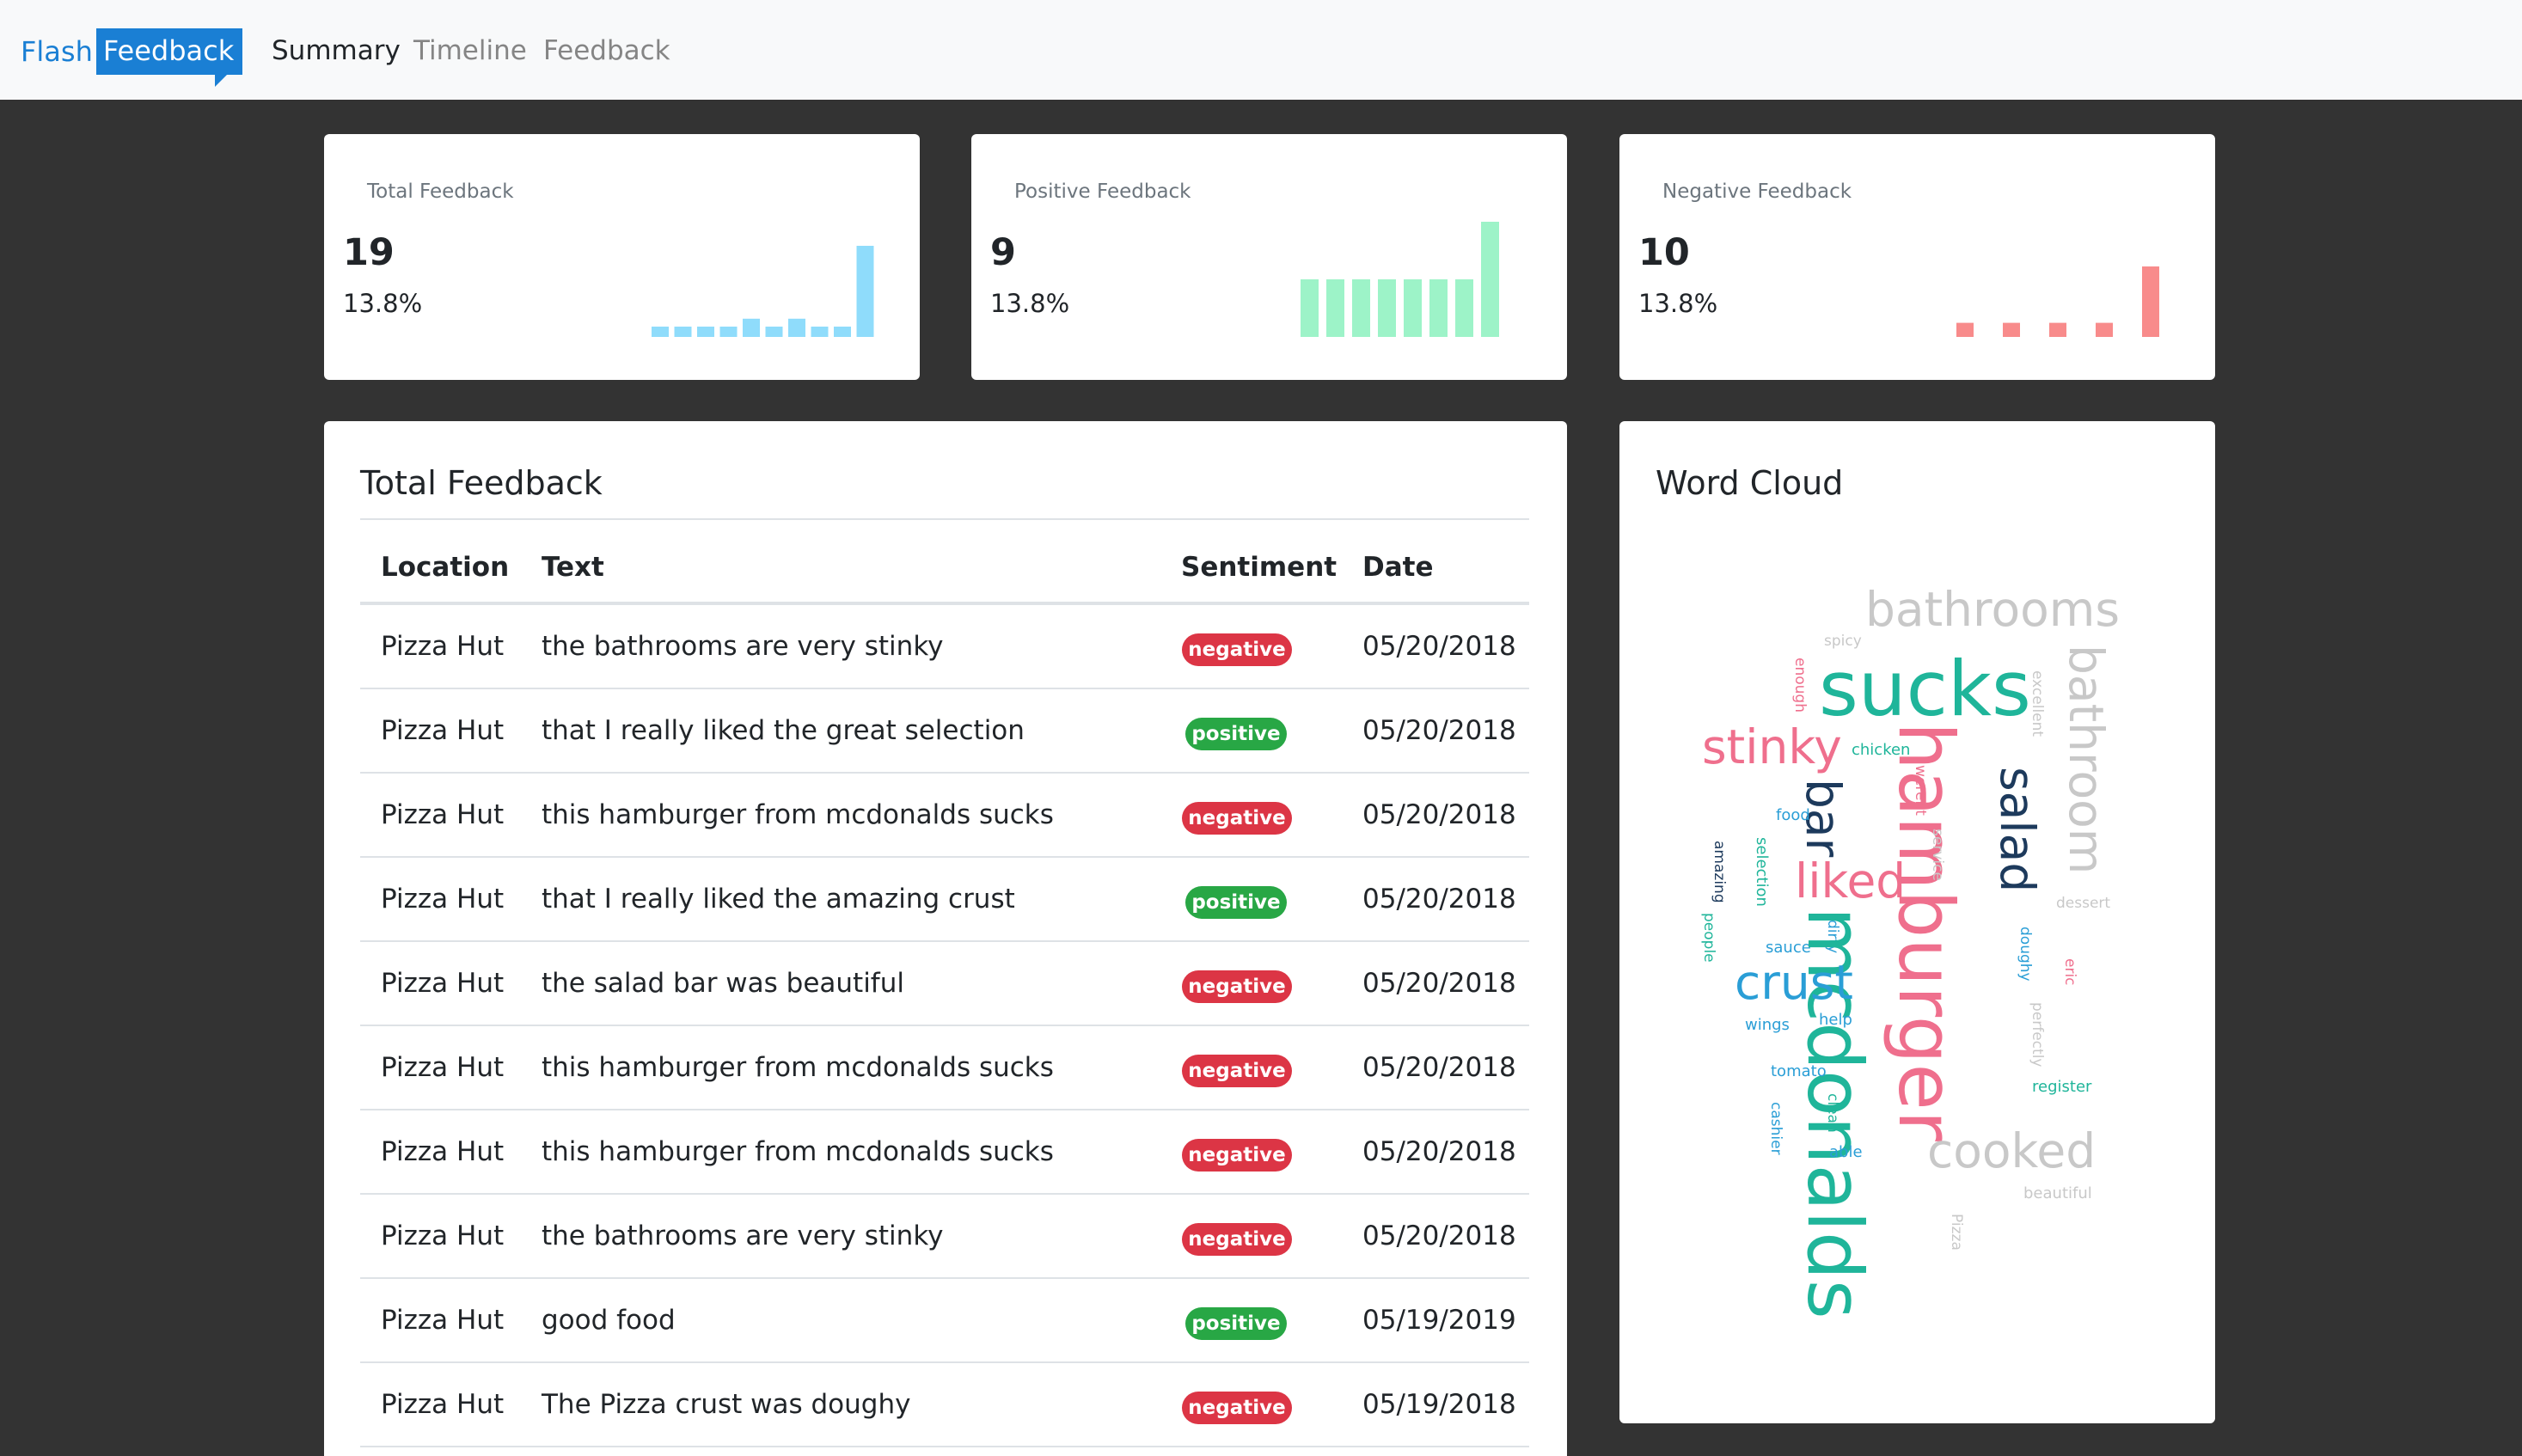 This screenshot has height=1456, width=2522. I want to click on column-header-sentiment: Sentiment, so click(1259, 567).